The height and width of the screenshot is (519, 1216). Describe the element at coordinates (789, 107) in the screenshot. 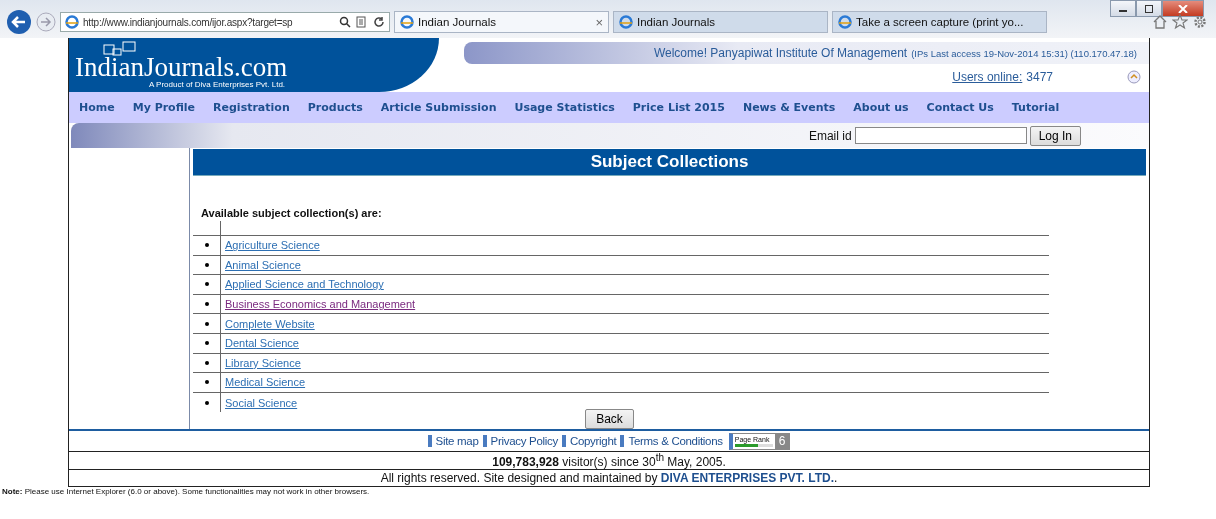

I see `nav-link: News & Events` at that location.